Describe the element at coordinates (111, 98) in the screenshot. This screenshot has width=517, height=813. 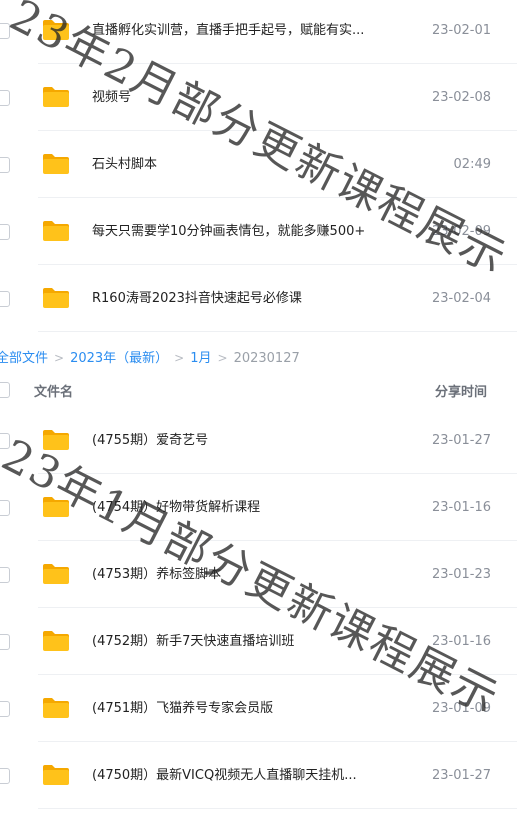
I see `file-name: 视频号` at that location.